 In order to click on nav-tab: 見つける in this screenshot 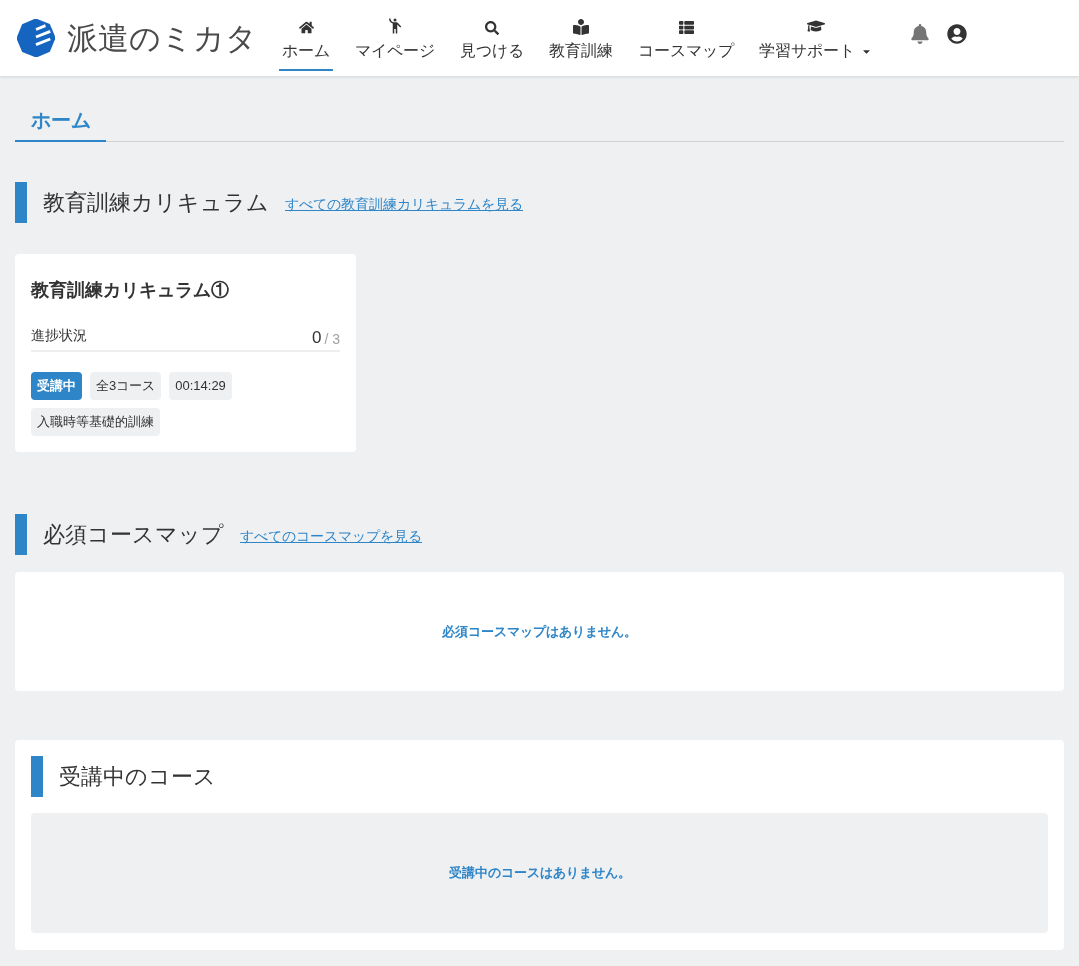, I will do `click(492, 41)`.